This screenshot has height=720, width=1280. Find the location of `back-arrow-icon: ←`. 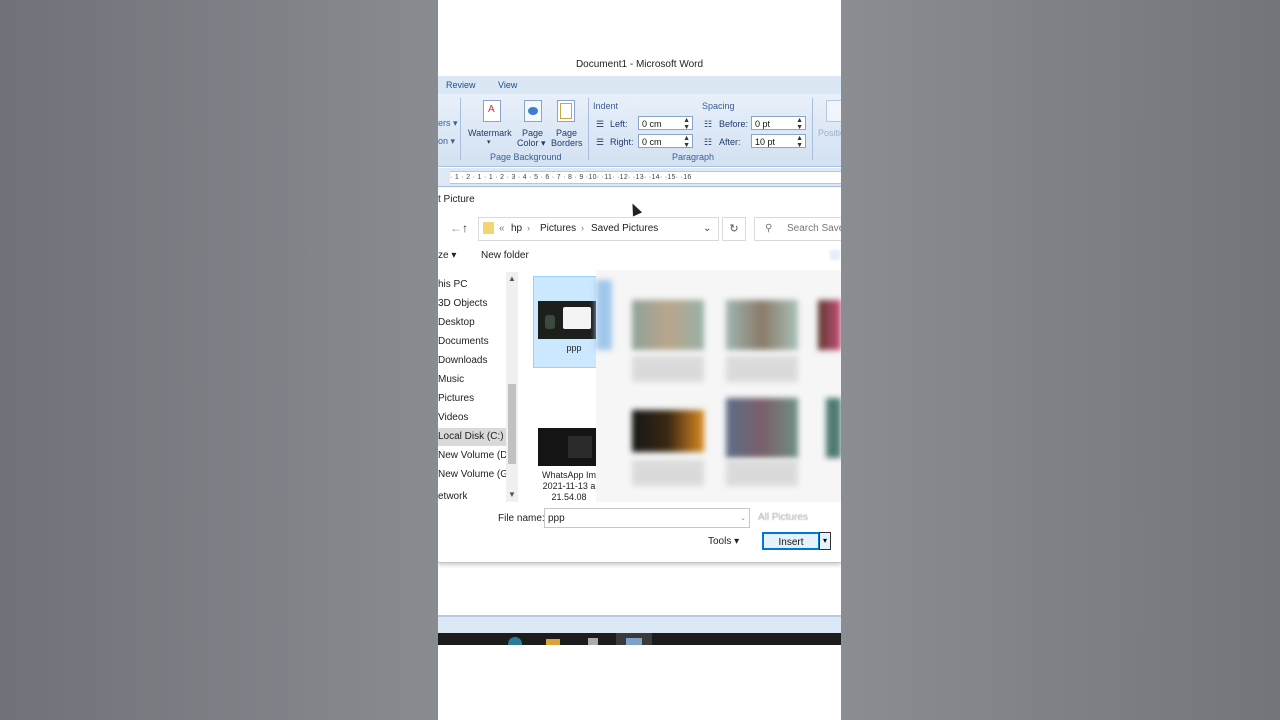

back-arrow-icon: ← is located at coordinates (456, 228).